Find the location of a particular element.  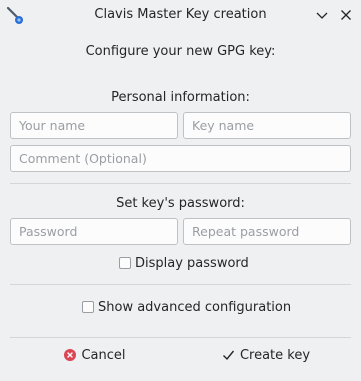

repeat-password-input is located at coordinates (267, 231).